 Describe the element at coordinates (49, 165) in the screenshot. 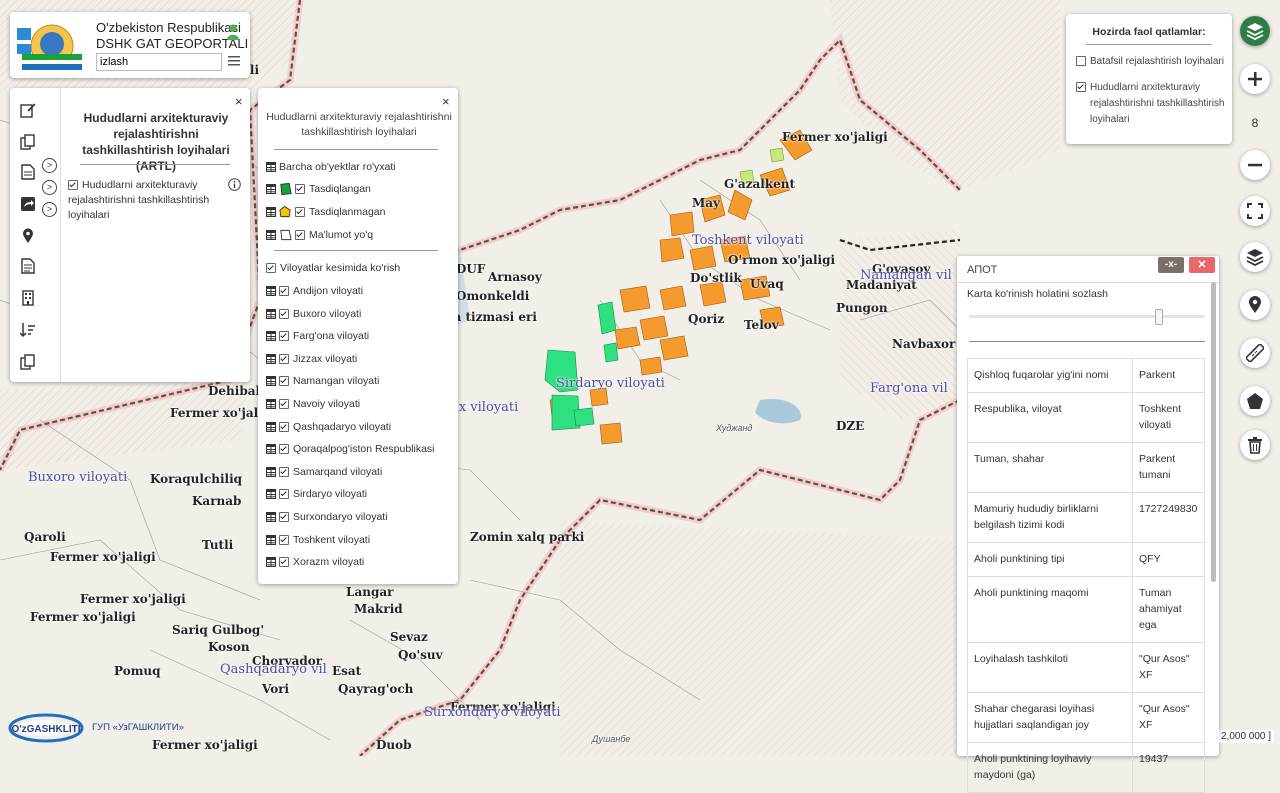

I see `expand-arrow-1: >` at that location.